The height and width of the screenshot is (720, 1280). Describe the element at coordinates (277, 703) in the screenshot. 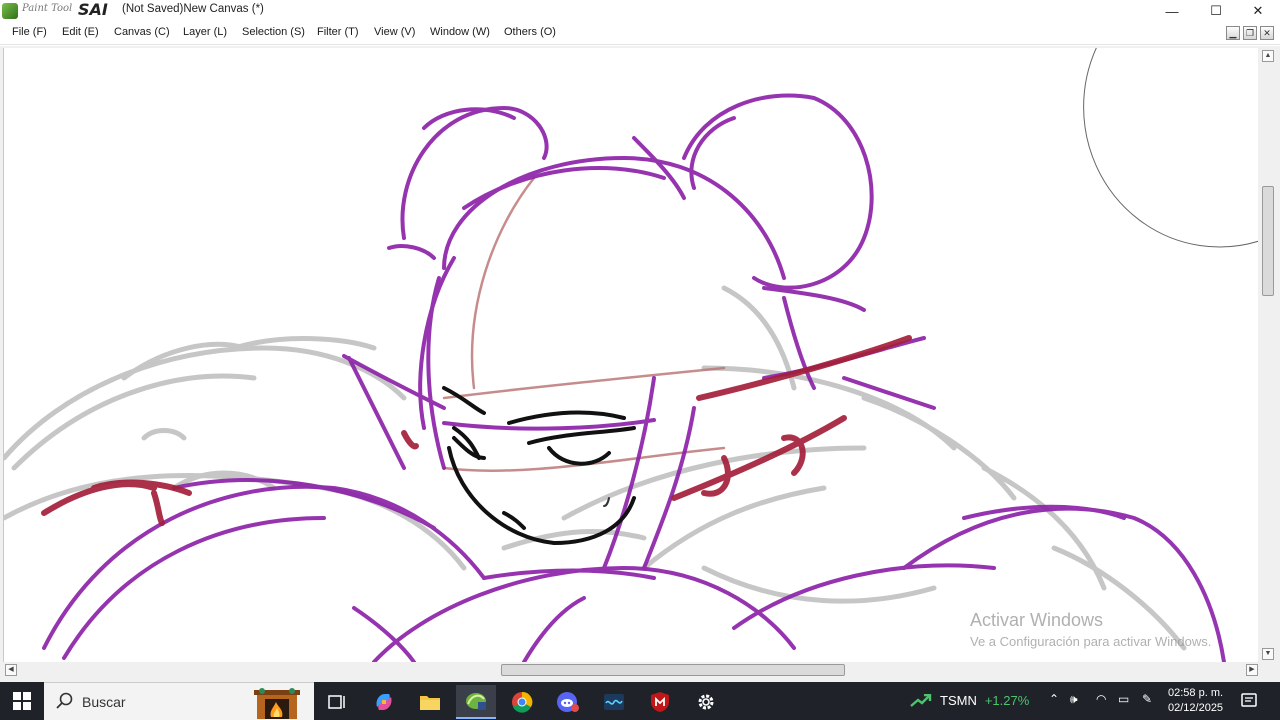

I see `fireplace-icon` at that location.